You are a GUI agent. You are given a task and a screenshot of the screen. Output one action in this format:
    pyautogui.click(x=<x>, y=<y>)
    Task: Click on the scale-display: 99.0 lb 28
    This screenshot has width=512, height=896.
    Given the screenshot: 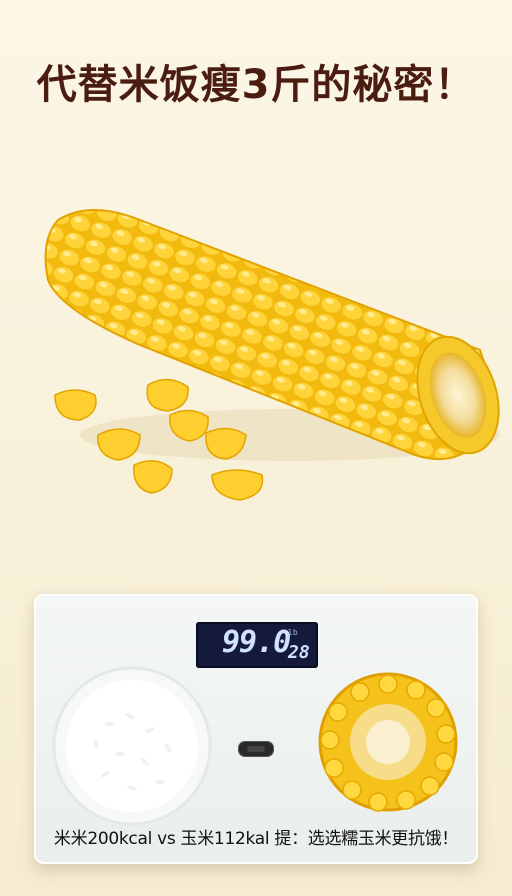 What is the action you would take?
    pyautogui.click(x=257, y=645)
    